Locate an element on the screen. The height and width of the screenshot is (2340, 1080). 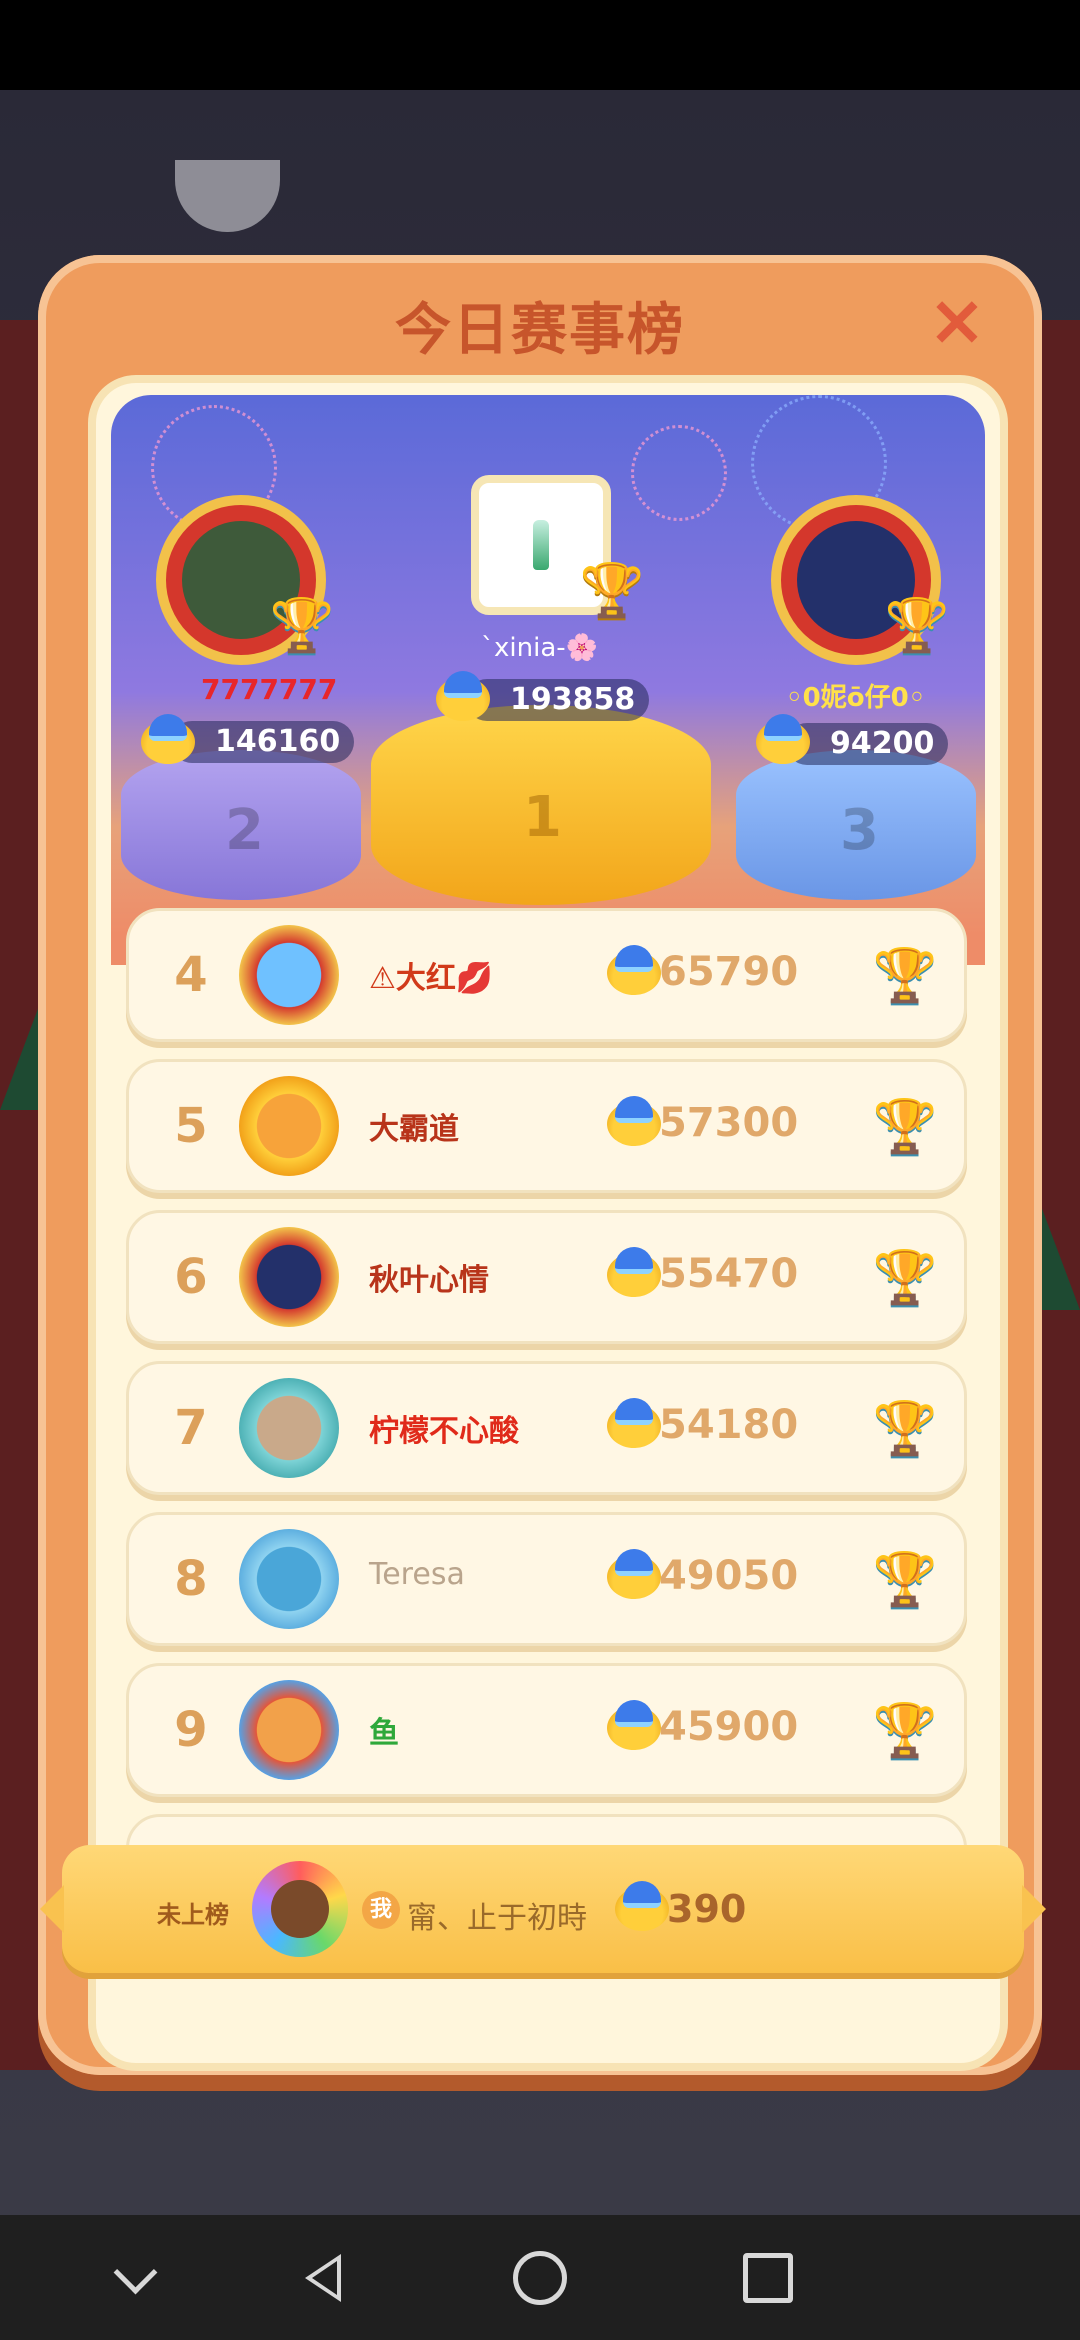
bottle-icon is located at coordinates (541, 545).